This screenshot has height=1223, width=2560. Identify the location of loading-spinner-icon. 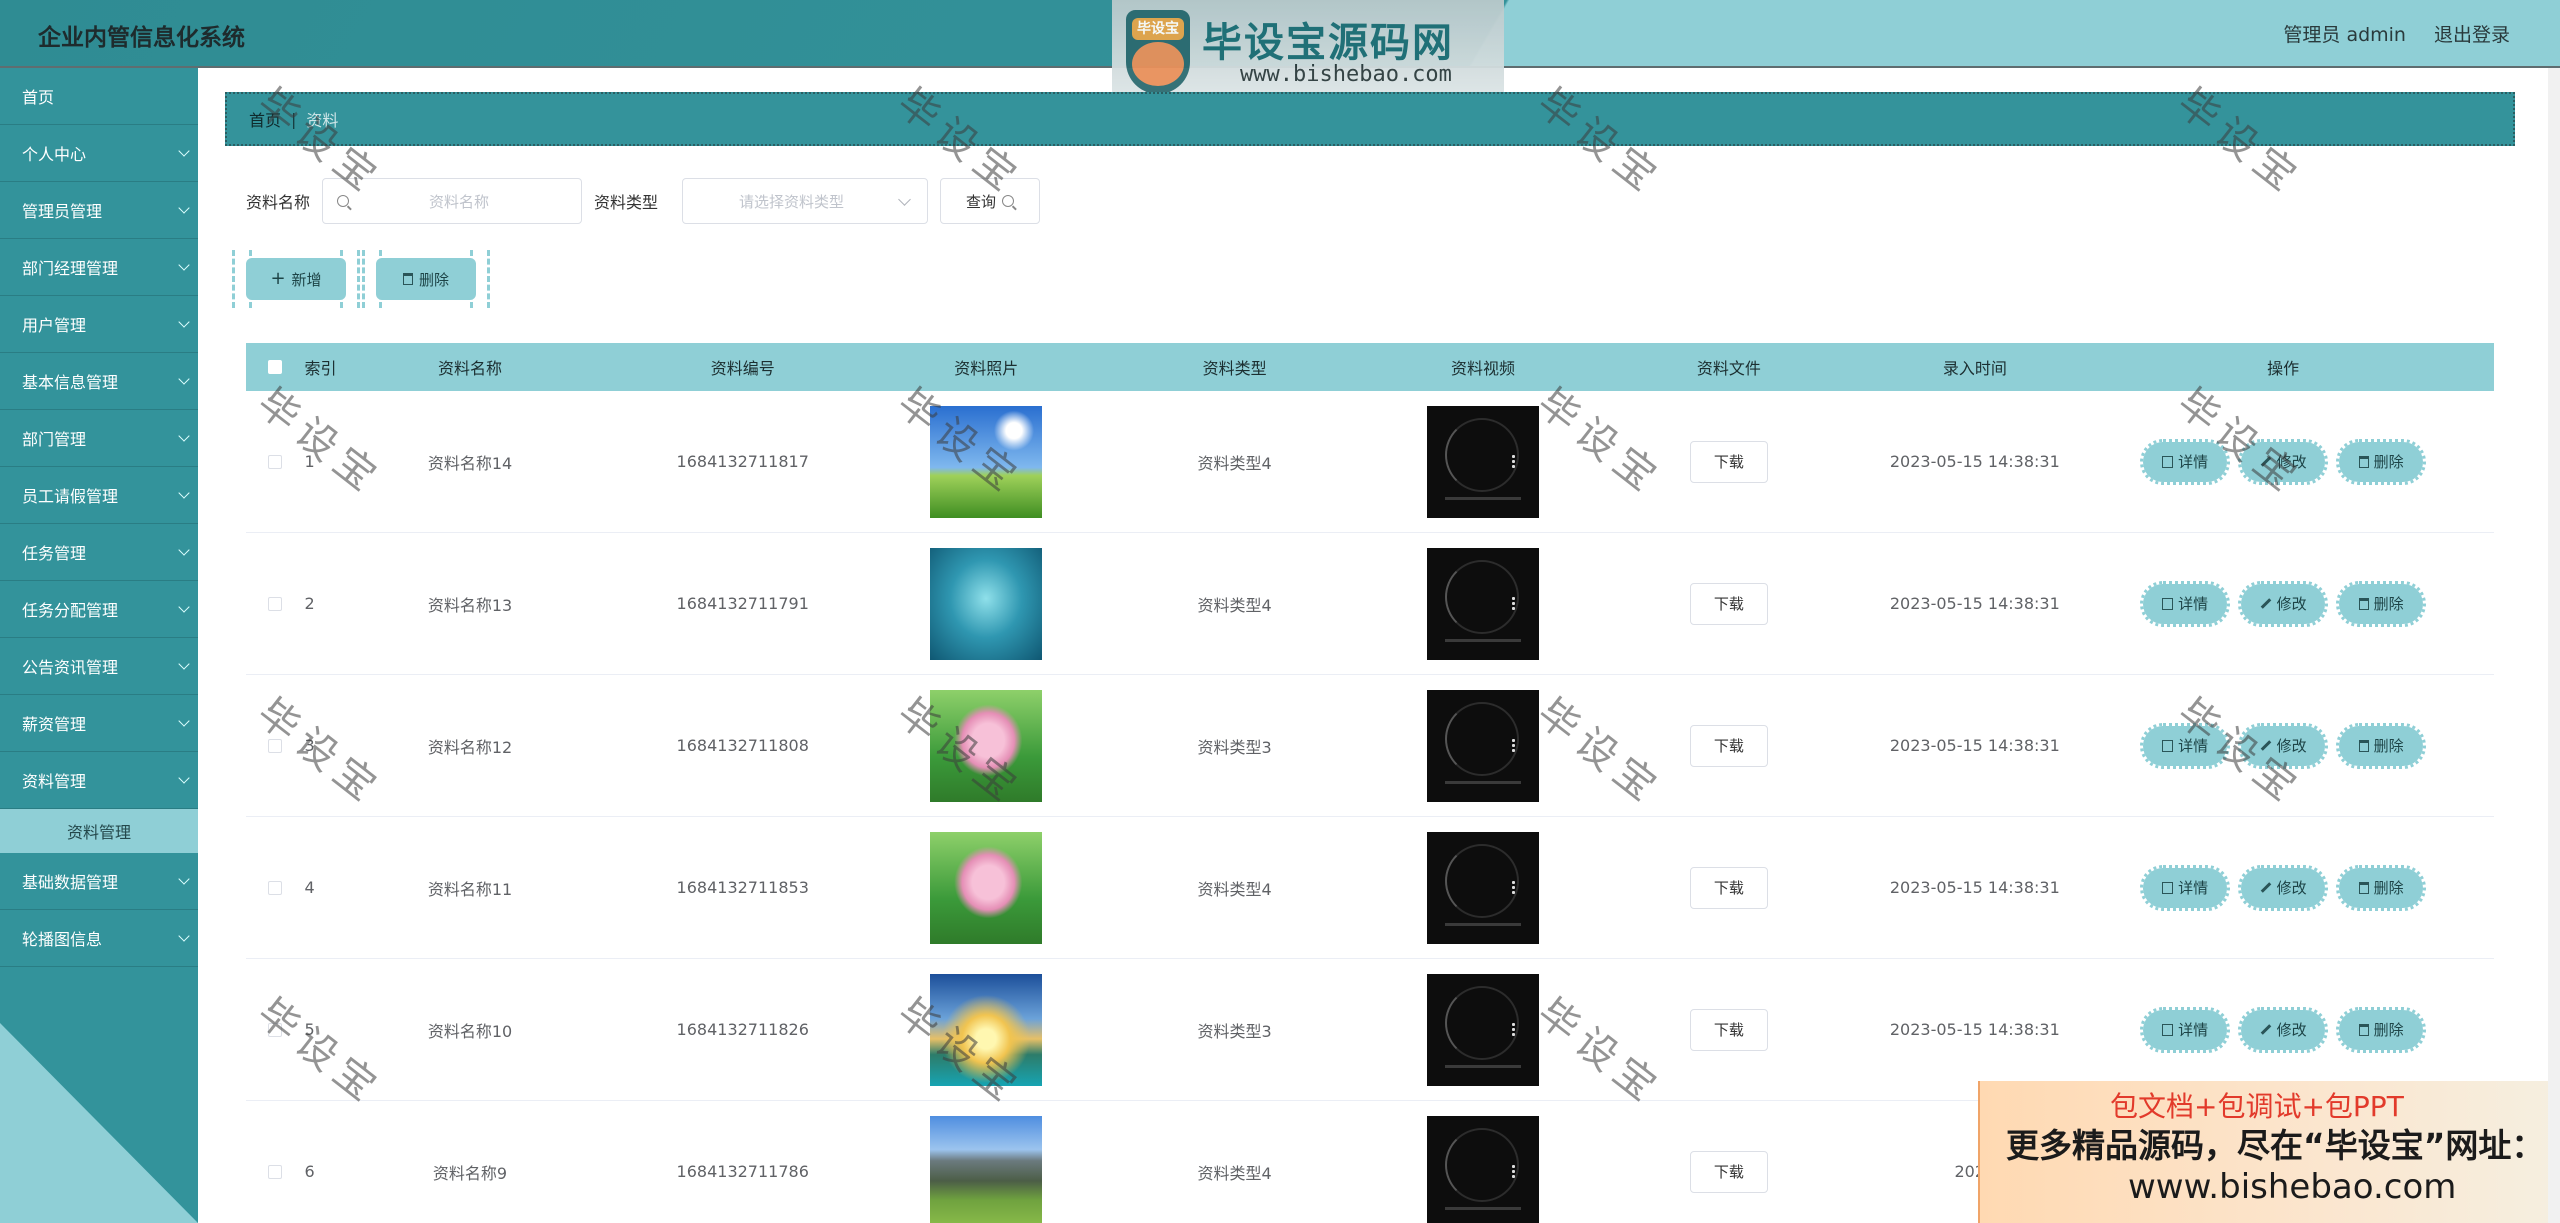
(1481, 880).